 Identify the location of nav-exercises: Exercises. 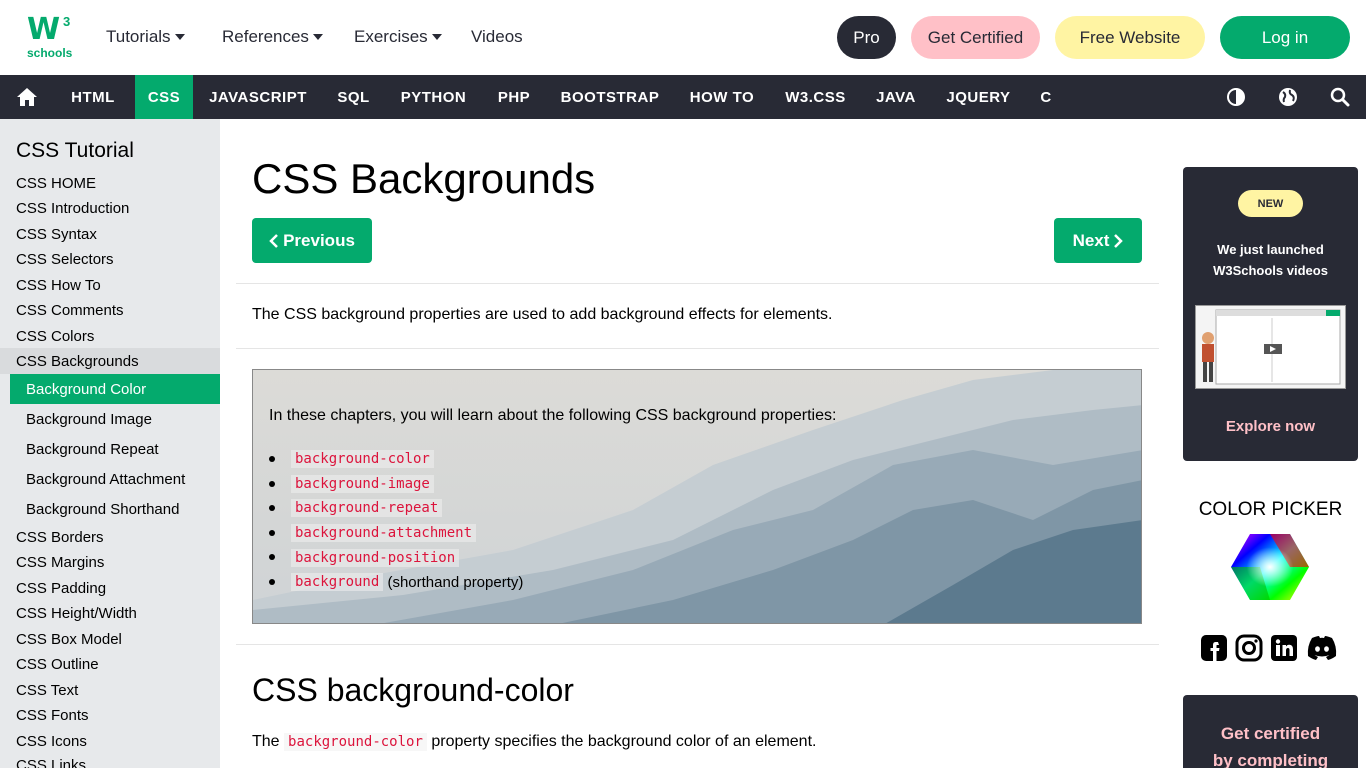
(398, 37).